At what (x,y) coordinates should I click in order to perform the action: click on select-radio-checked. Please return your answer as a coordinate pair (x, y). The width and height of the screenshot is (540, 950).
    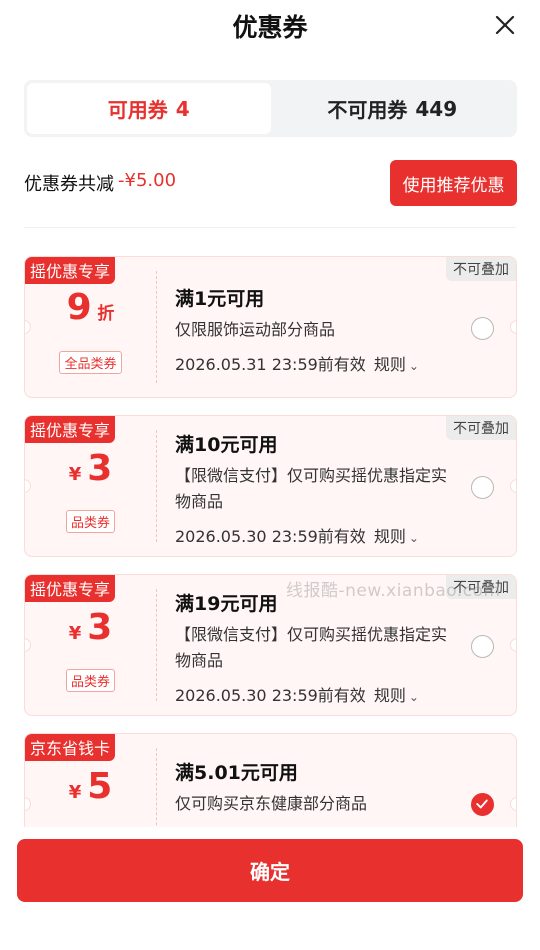
    Looking at the image, I should click on (482, 804).